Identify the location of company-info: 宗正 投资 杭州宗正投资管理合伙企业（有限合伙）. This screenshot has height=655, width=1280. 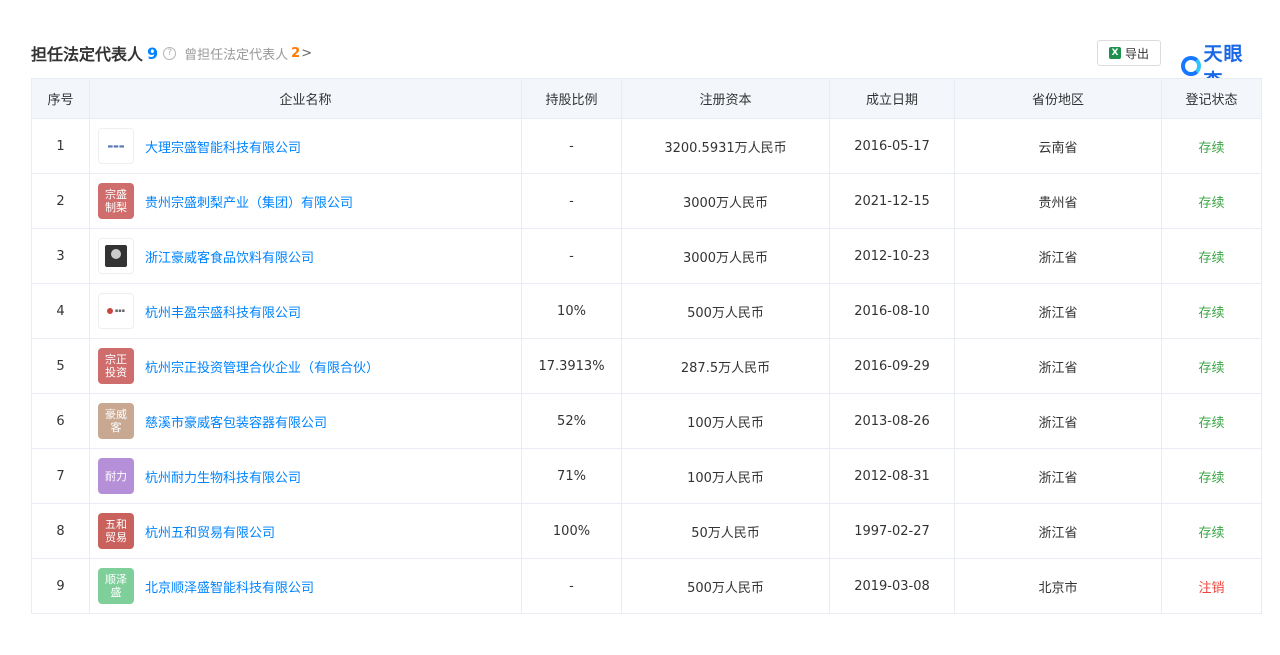
(309, 366).